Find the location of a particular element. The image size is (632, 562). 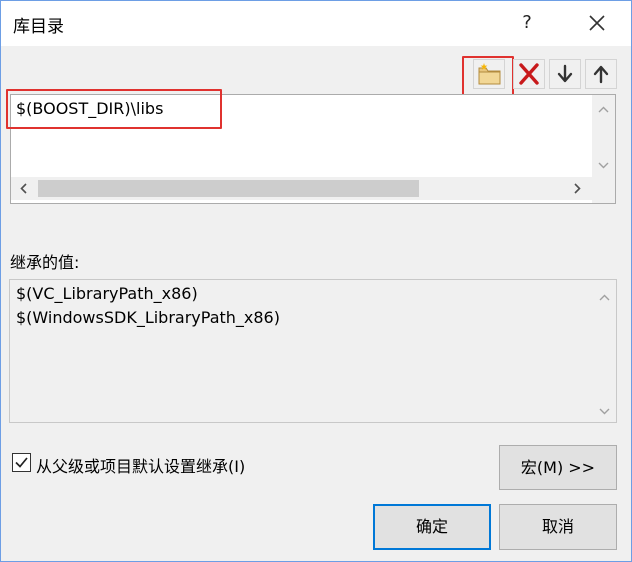

move-up-button is located at coordinates (601, 74).